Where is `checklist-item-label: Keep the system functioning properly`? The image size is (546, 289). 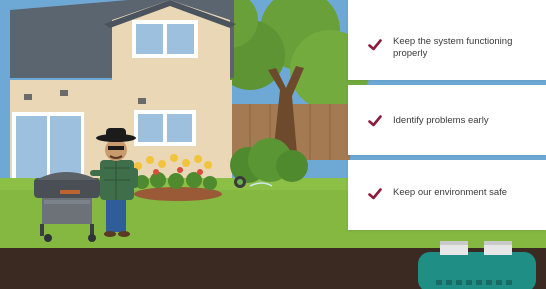
checklist-item-label: Keep the system functioning properly is located at coordinates (453, 47).